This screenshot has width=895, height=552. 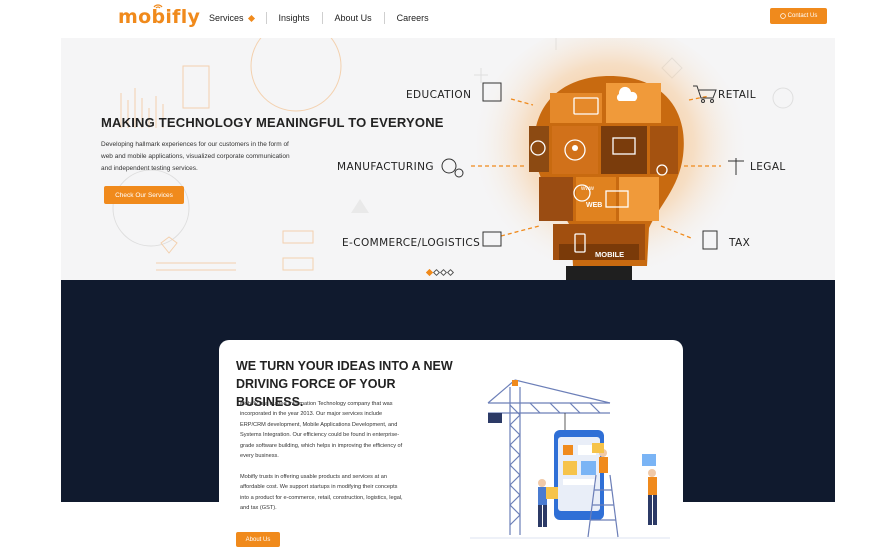 I want to click on slide-dot, so click(x=450, y=272).